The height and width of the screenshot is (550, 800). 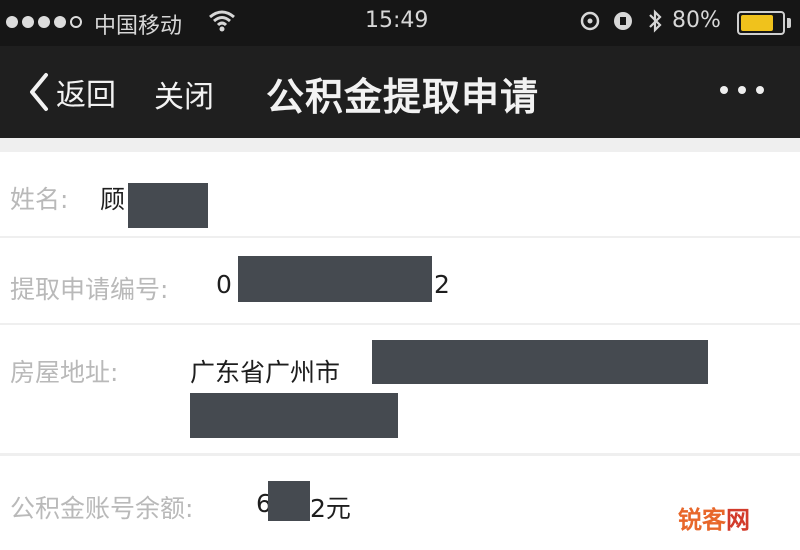 What do you see at coordinates (655, 24) in the screenshot?
I see `bluetooth-icon` at bounding box center [655, 24].